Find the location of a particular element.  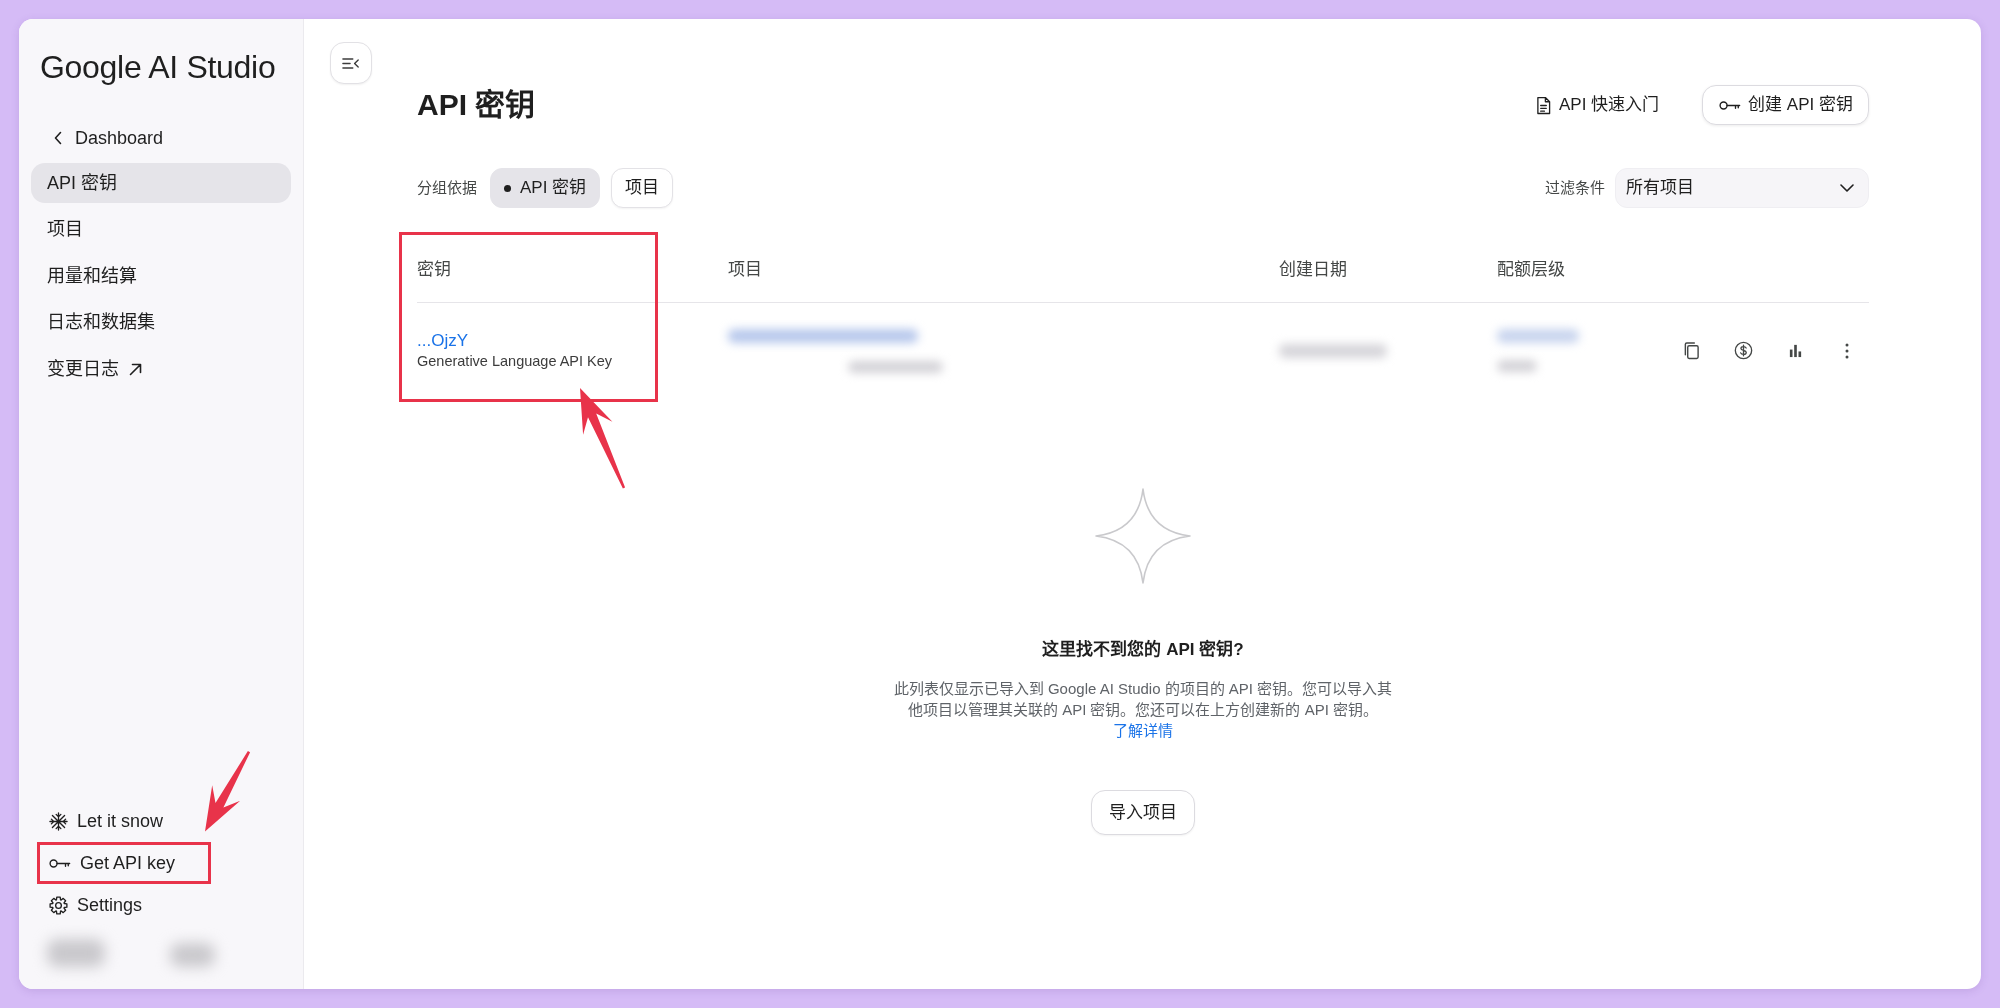

collapse-sidebar-button is located at coordinates (351, 63).